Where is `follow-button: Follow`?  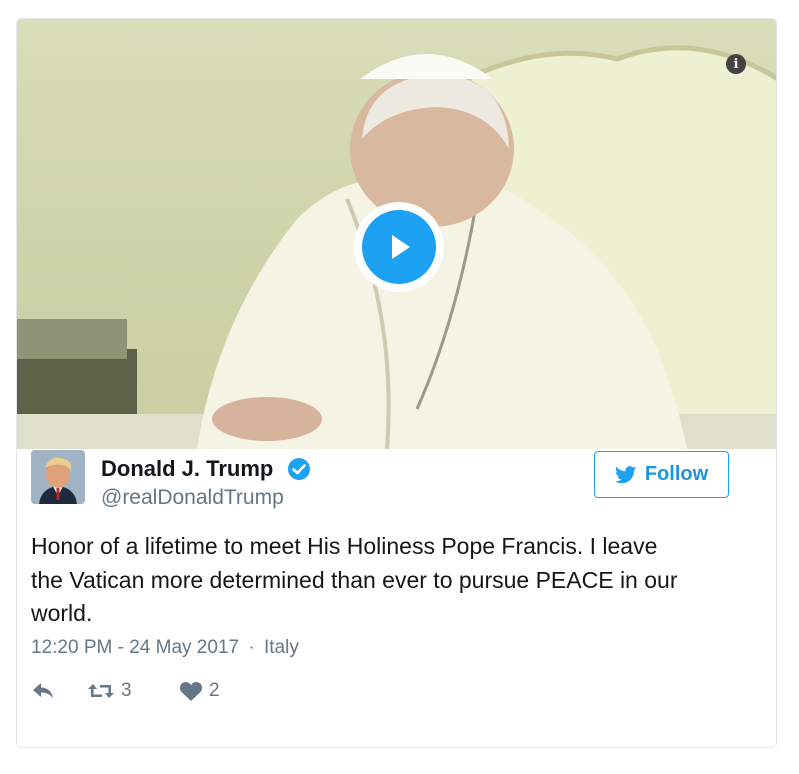 follow-button: Follow is located at coordinates (661, 474).